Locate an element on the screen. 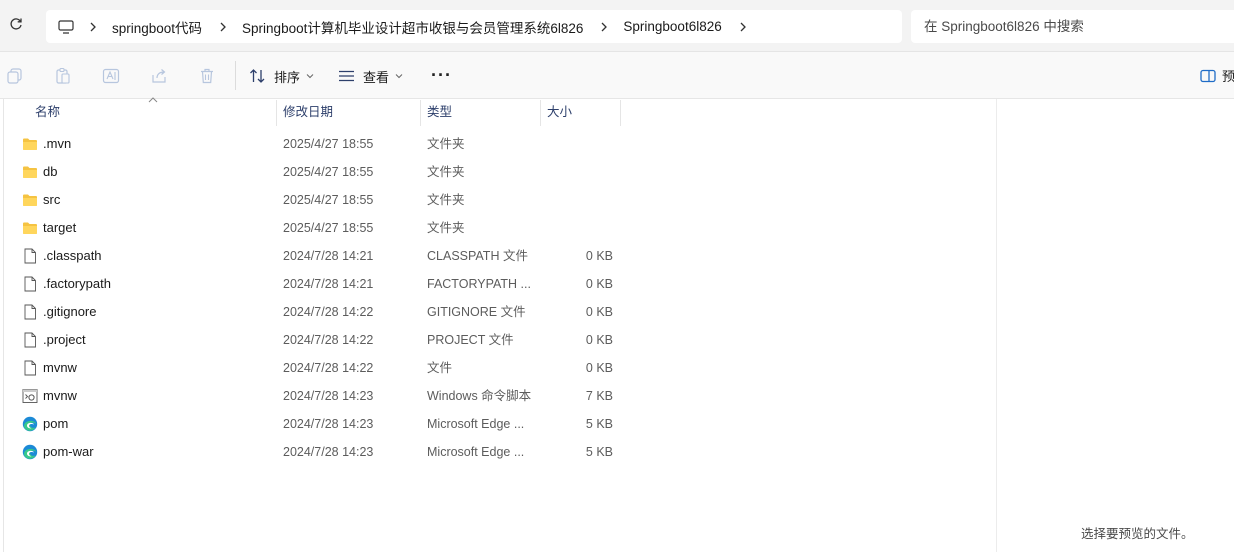 This screenshot has width=1234, height=552. file-name: .project is located at coordinates (64, 340).